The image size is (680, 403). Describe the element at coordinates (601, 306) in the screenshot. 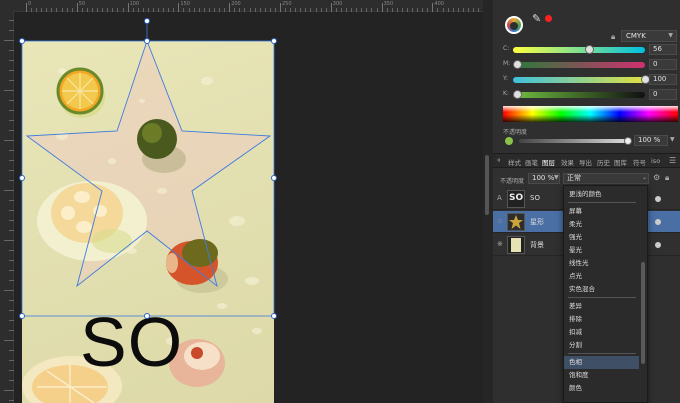

I see `blend-mode-option: 差异` at that location.